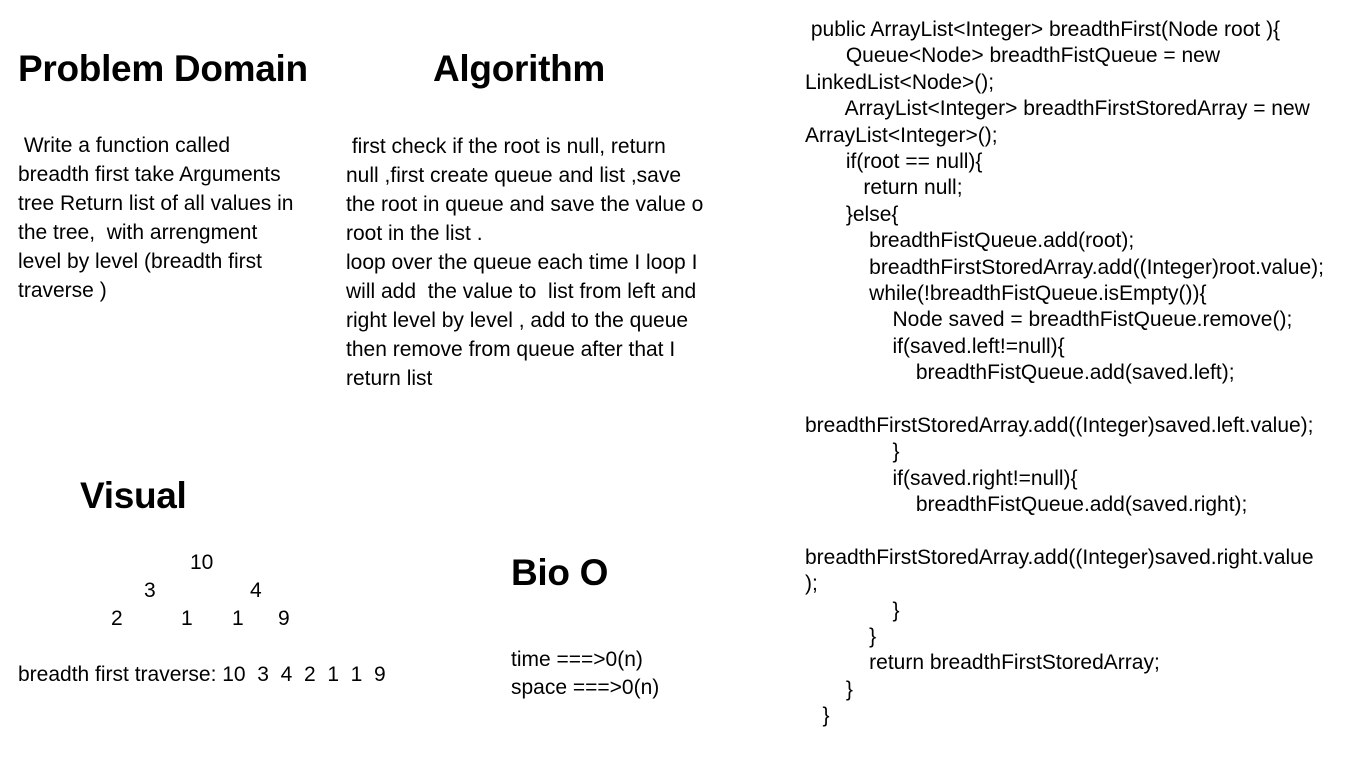 The image size is (1366, 768). Describe the element at coordinates (1026, 505) in the screenshot. I see `code-line: breadthFistQueue.add(saved.right);` at that location.